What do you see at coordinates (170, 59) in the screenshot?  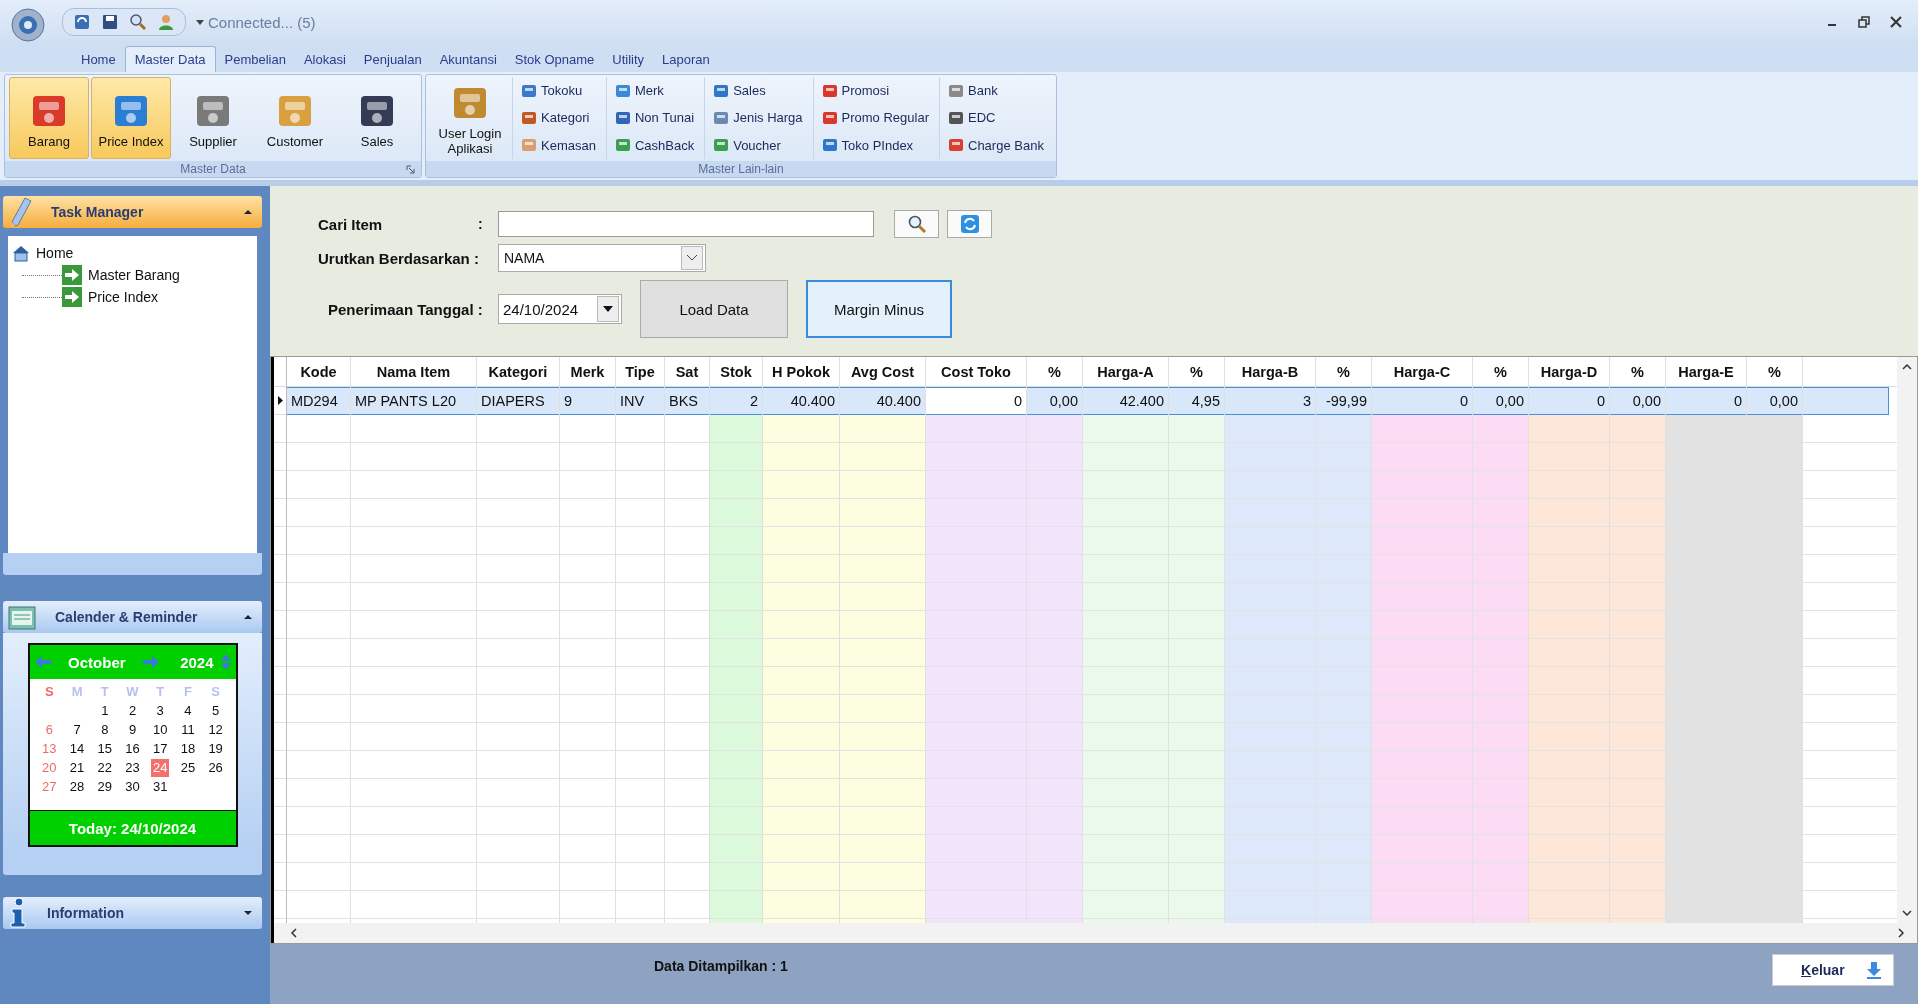 I see `ribbon-tab: Master Data` at bounding box center [170, 59].